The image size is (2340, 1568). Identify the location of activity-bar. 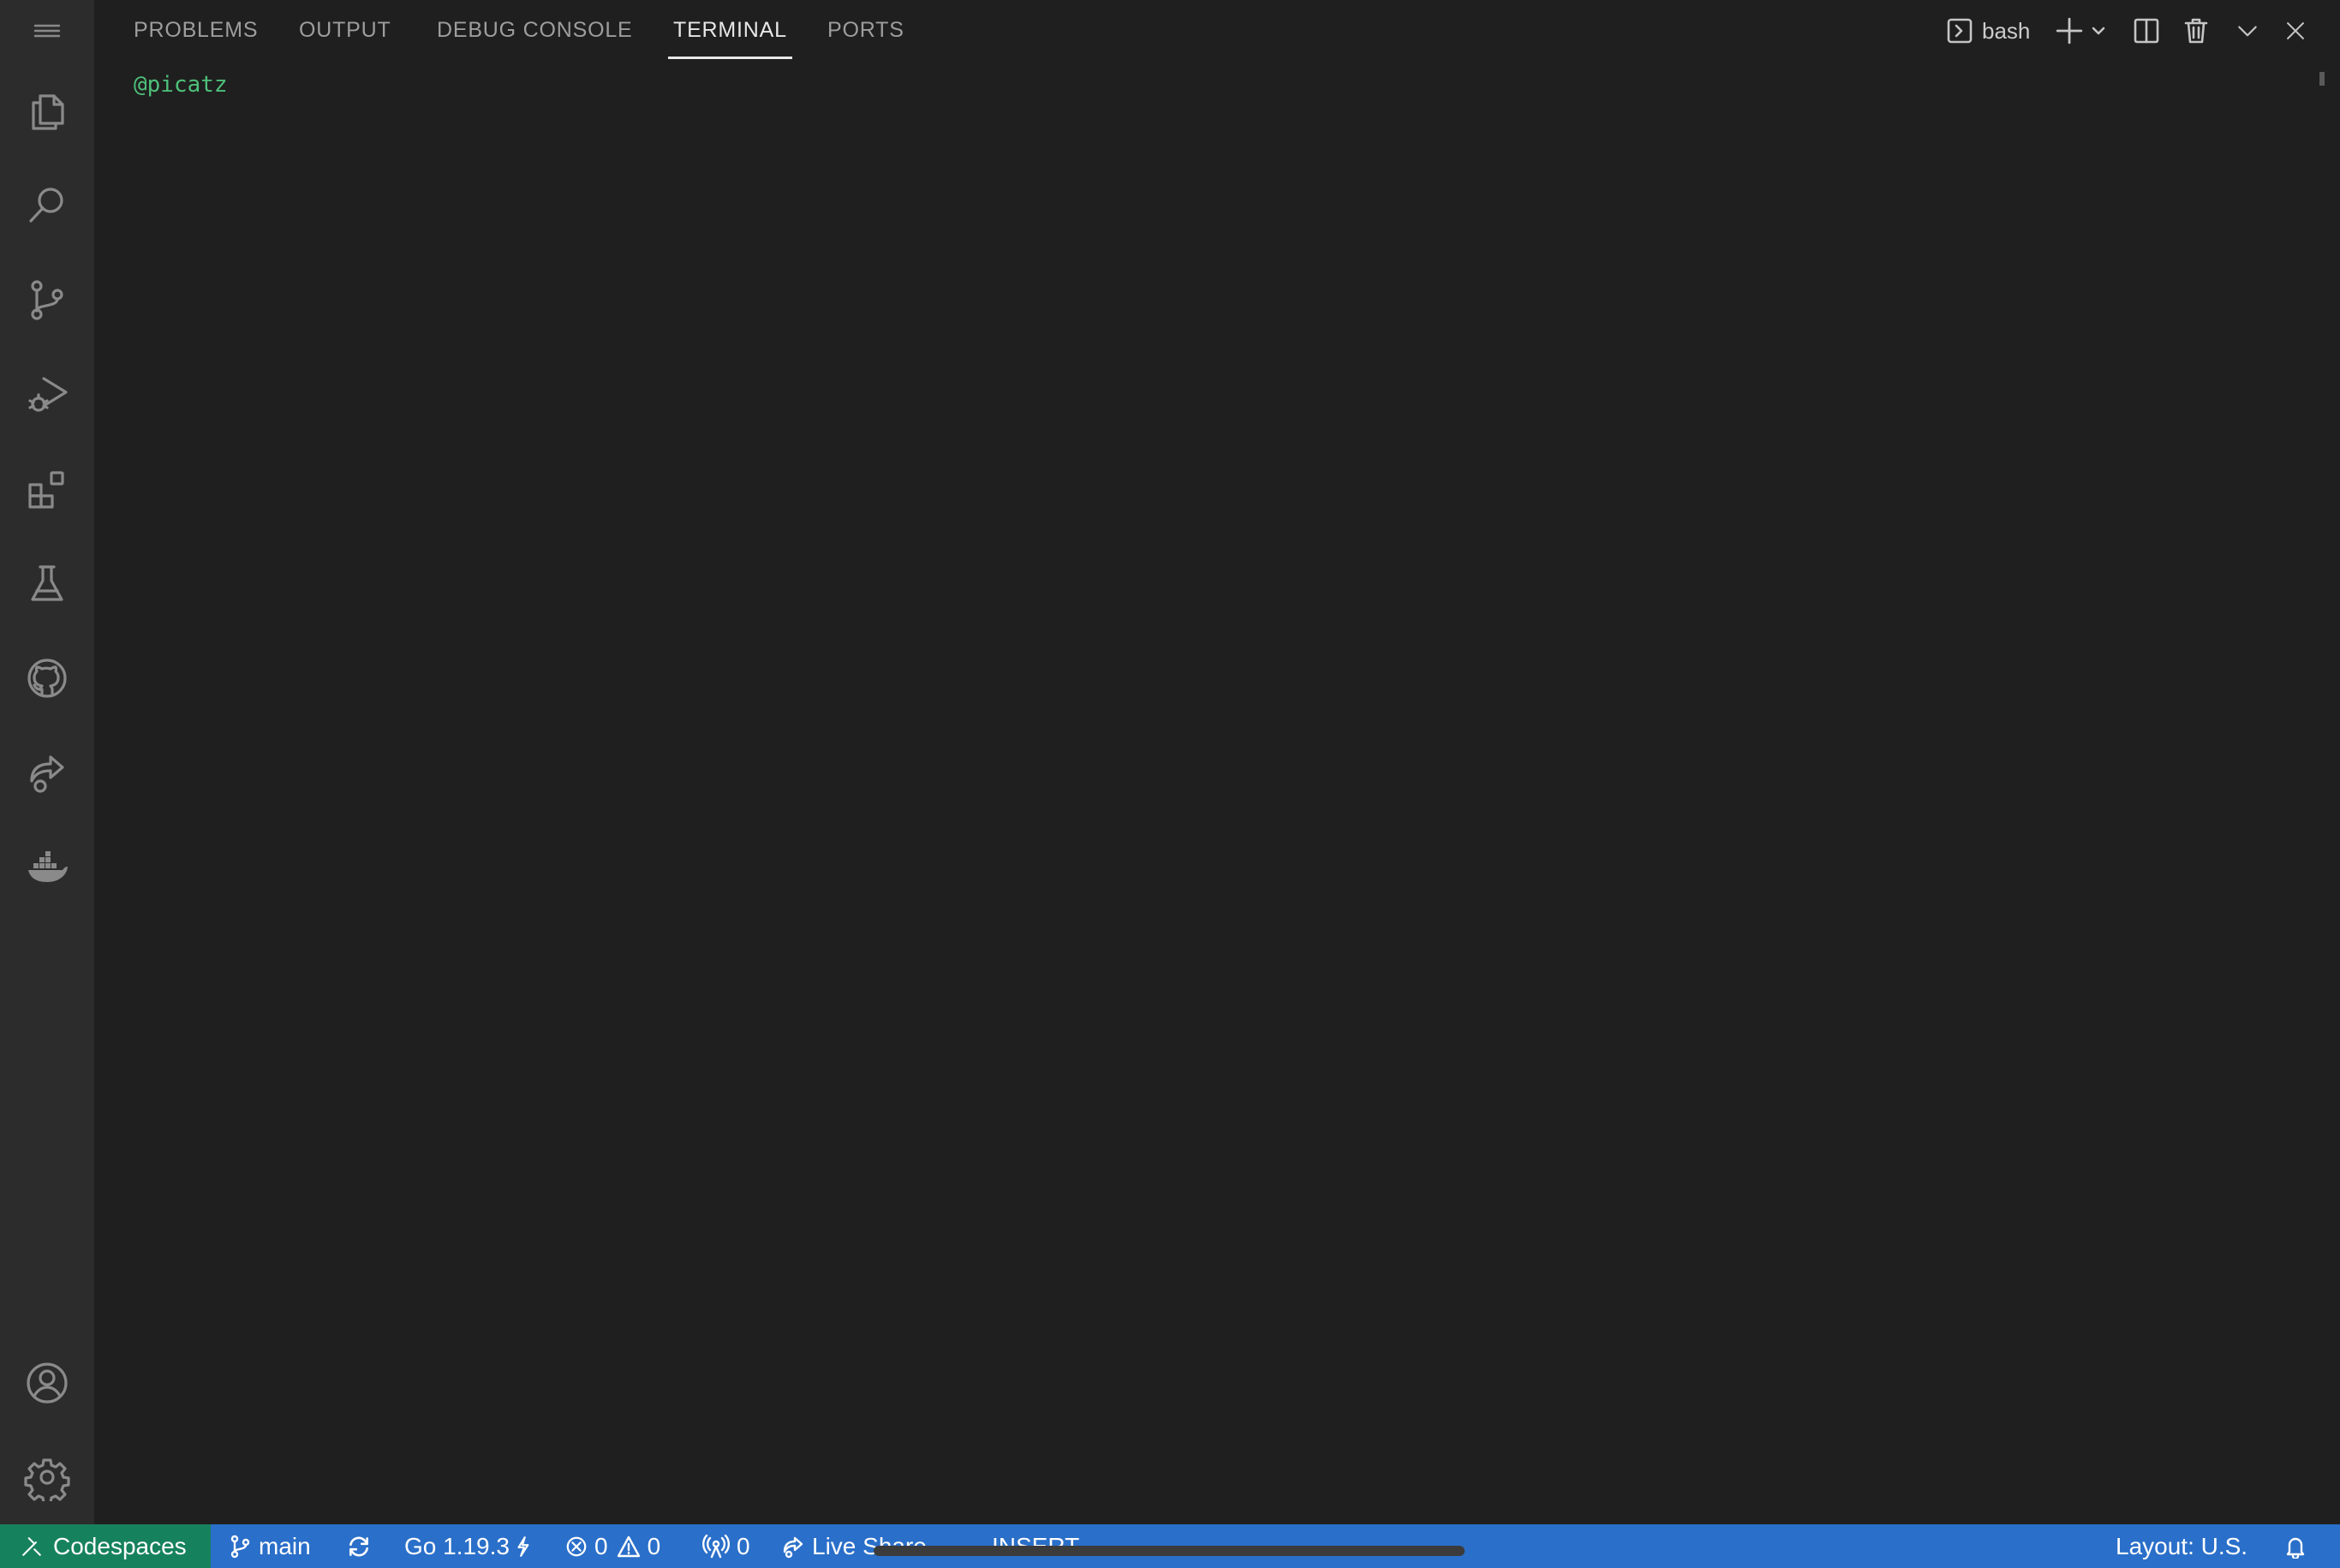
(47, 762).